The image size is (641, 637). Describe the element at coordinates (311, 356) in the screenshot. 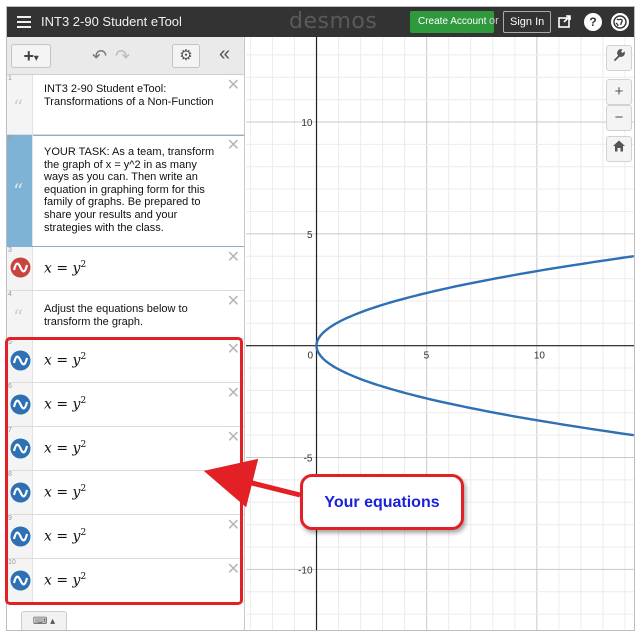

I see `x-tick-label: 0` at that location.